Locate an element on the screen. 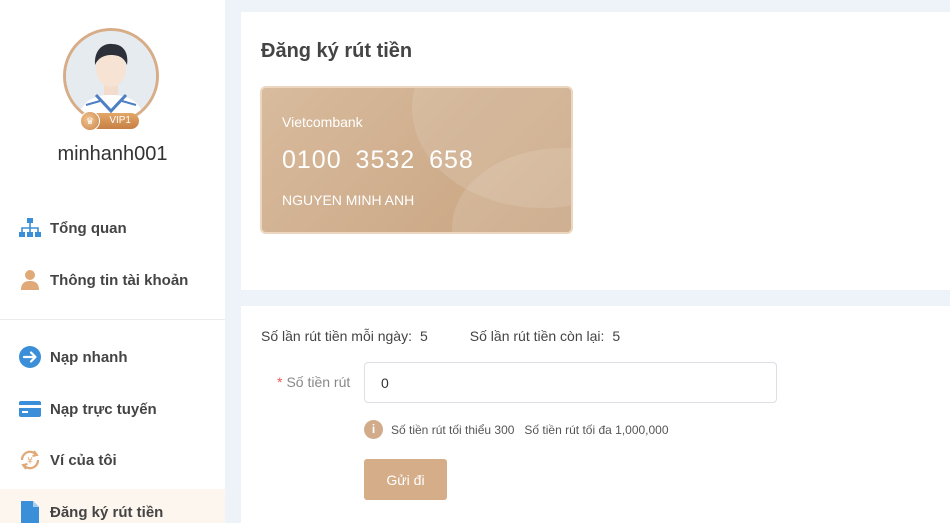  info-icon: i is located at coordinates (373, 429).